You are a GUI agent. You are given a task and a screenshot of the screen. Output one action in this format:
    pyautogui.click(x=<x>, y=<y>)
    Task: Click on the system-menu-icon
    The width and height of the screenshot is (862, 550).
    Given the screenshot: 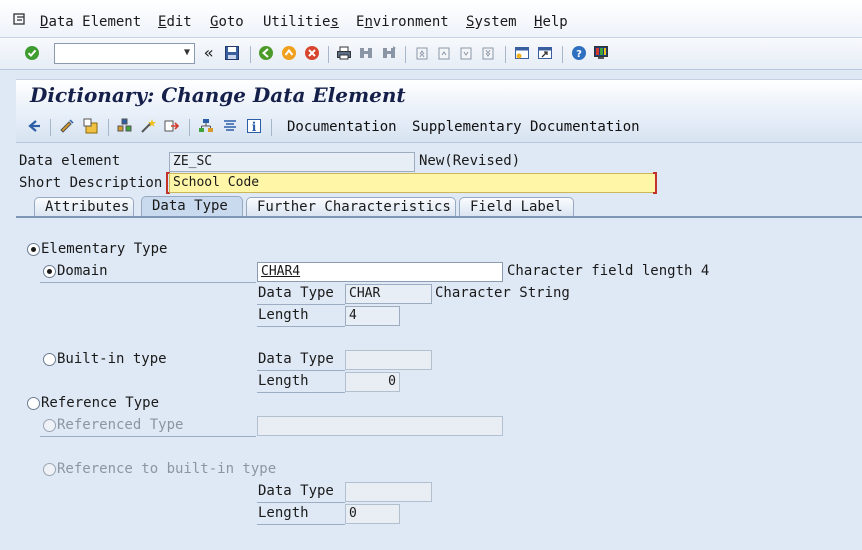 What is the action you would take?
    pyautogui.click(x=20, y=19)
    